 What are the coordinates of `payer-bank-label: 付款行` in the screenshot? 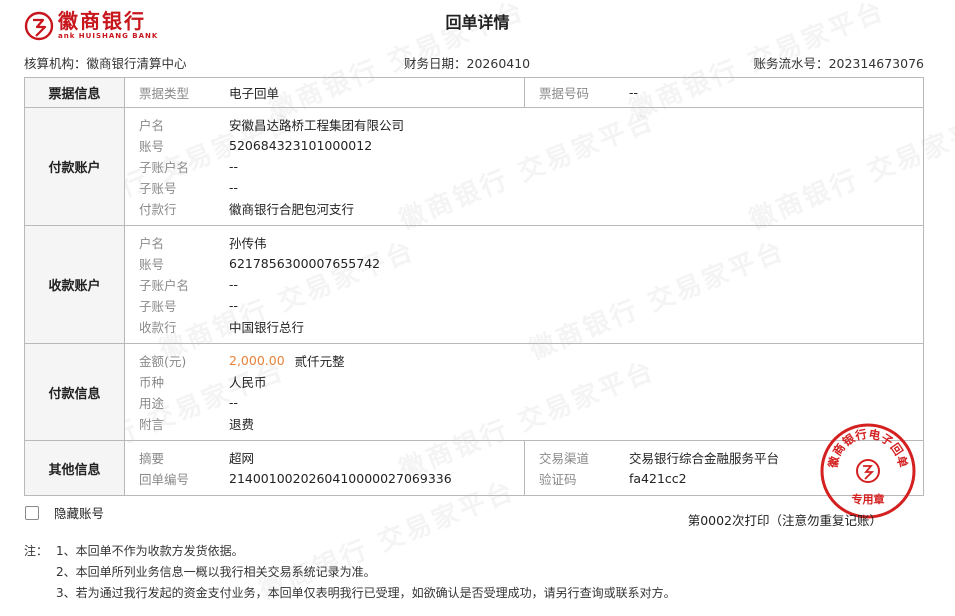 It's located at (158, 209).